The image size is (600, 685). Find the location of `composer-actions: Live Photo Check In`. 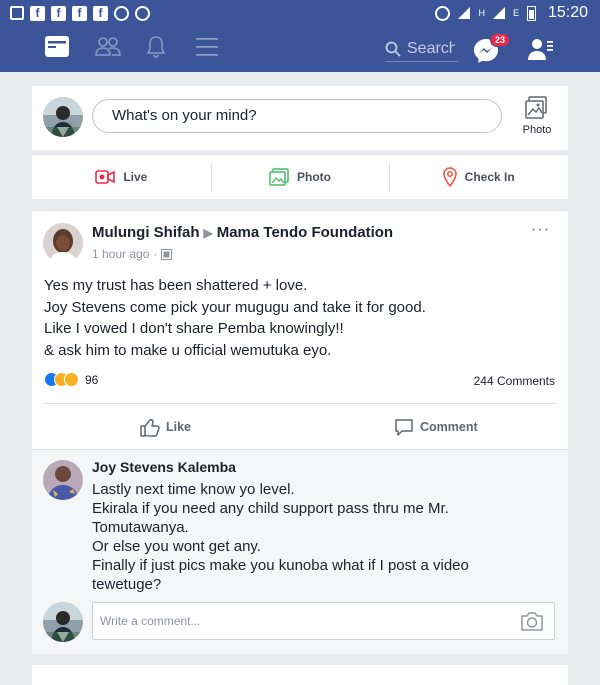

composer-actions: Live Photo Check In is located at coordinates (300, 177).